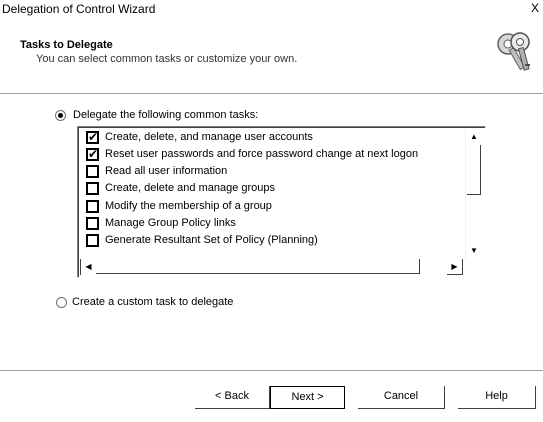 This screenshot has width=543, height=422. What do you see at coordinates (537, 8) in the screenshot?
I see `close-icon: X` at bounding box center [537, 8].